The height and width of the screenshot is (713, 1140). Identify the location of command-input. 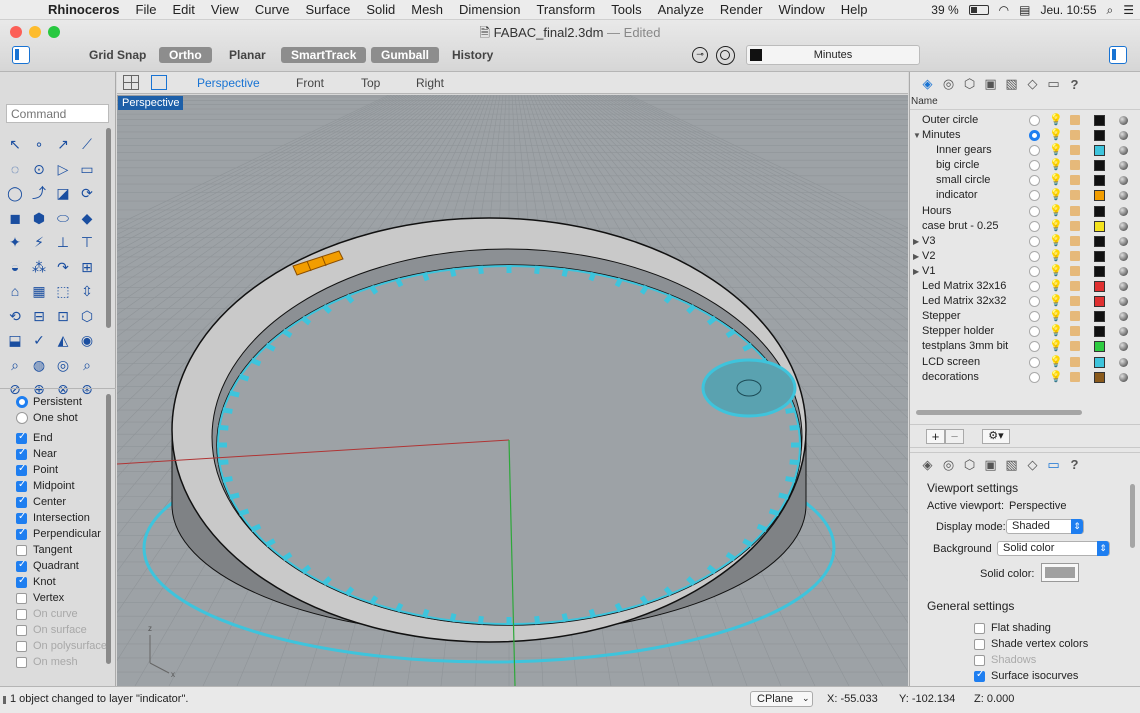
(57, 113).